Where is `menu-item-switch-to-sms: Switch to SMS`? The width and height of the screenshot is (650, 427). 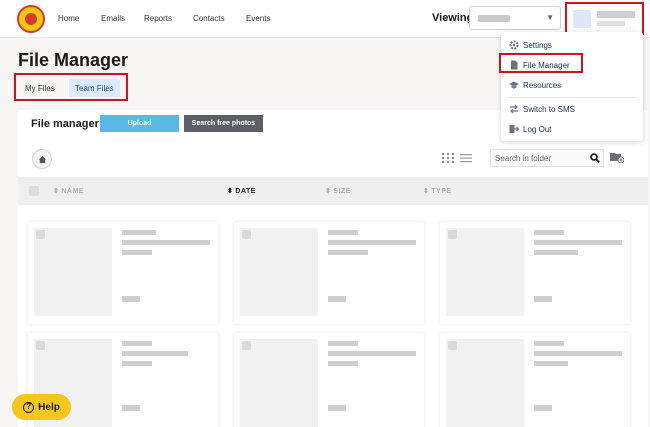 menu-item-switch-to-sms: Switch to SMS is located at coordinates (572, 109).